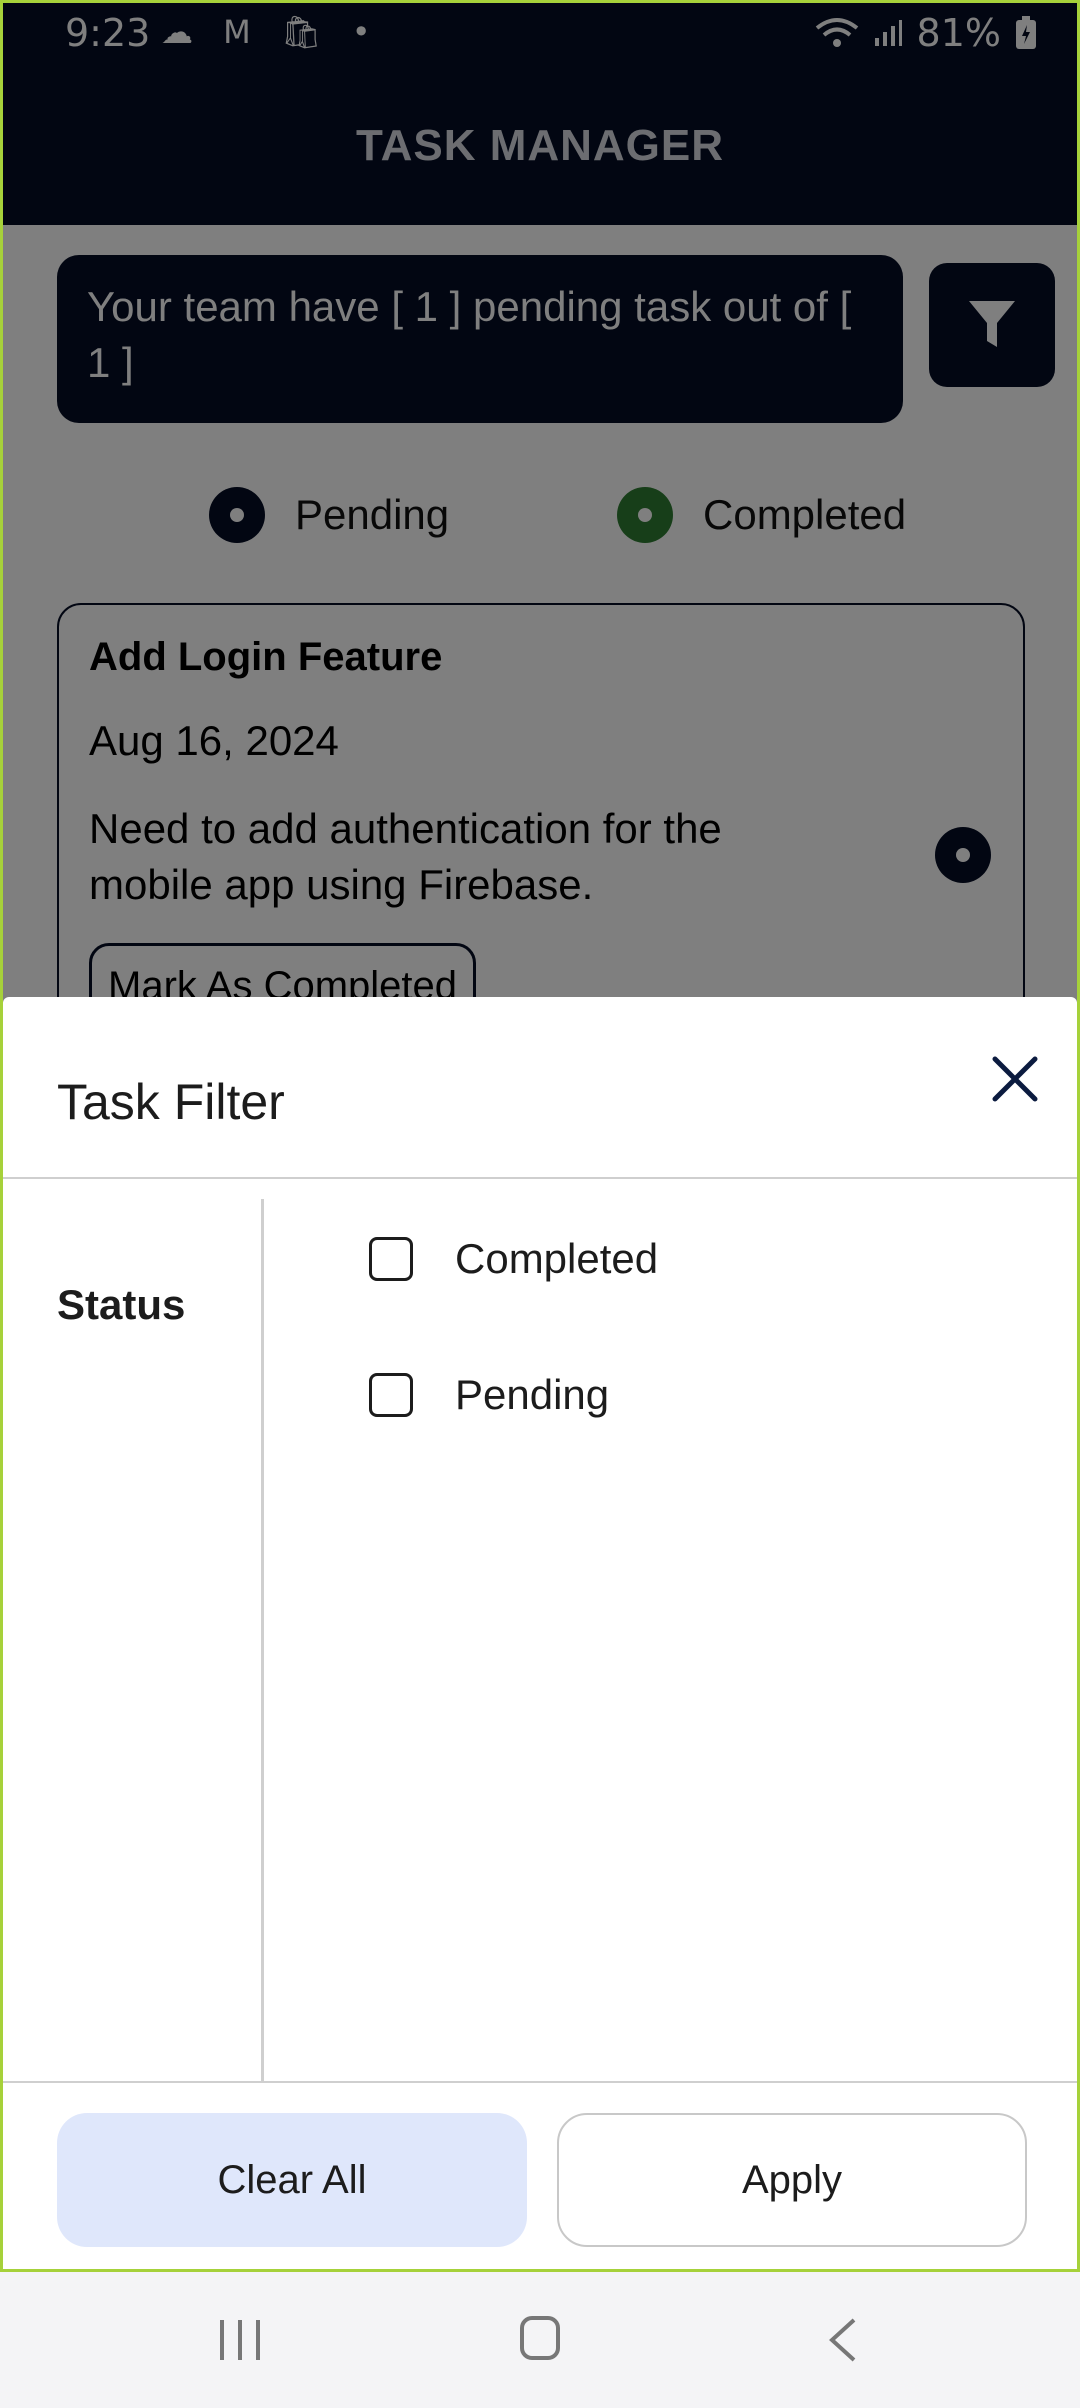 The width and height of the screenshot is (1080, 2408). I want to click on sheet-header: Task Filter, so click(540, 1088).